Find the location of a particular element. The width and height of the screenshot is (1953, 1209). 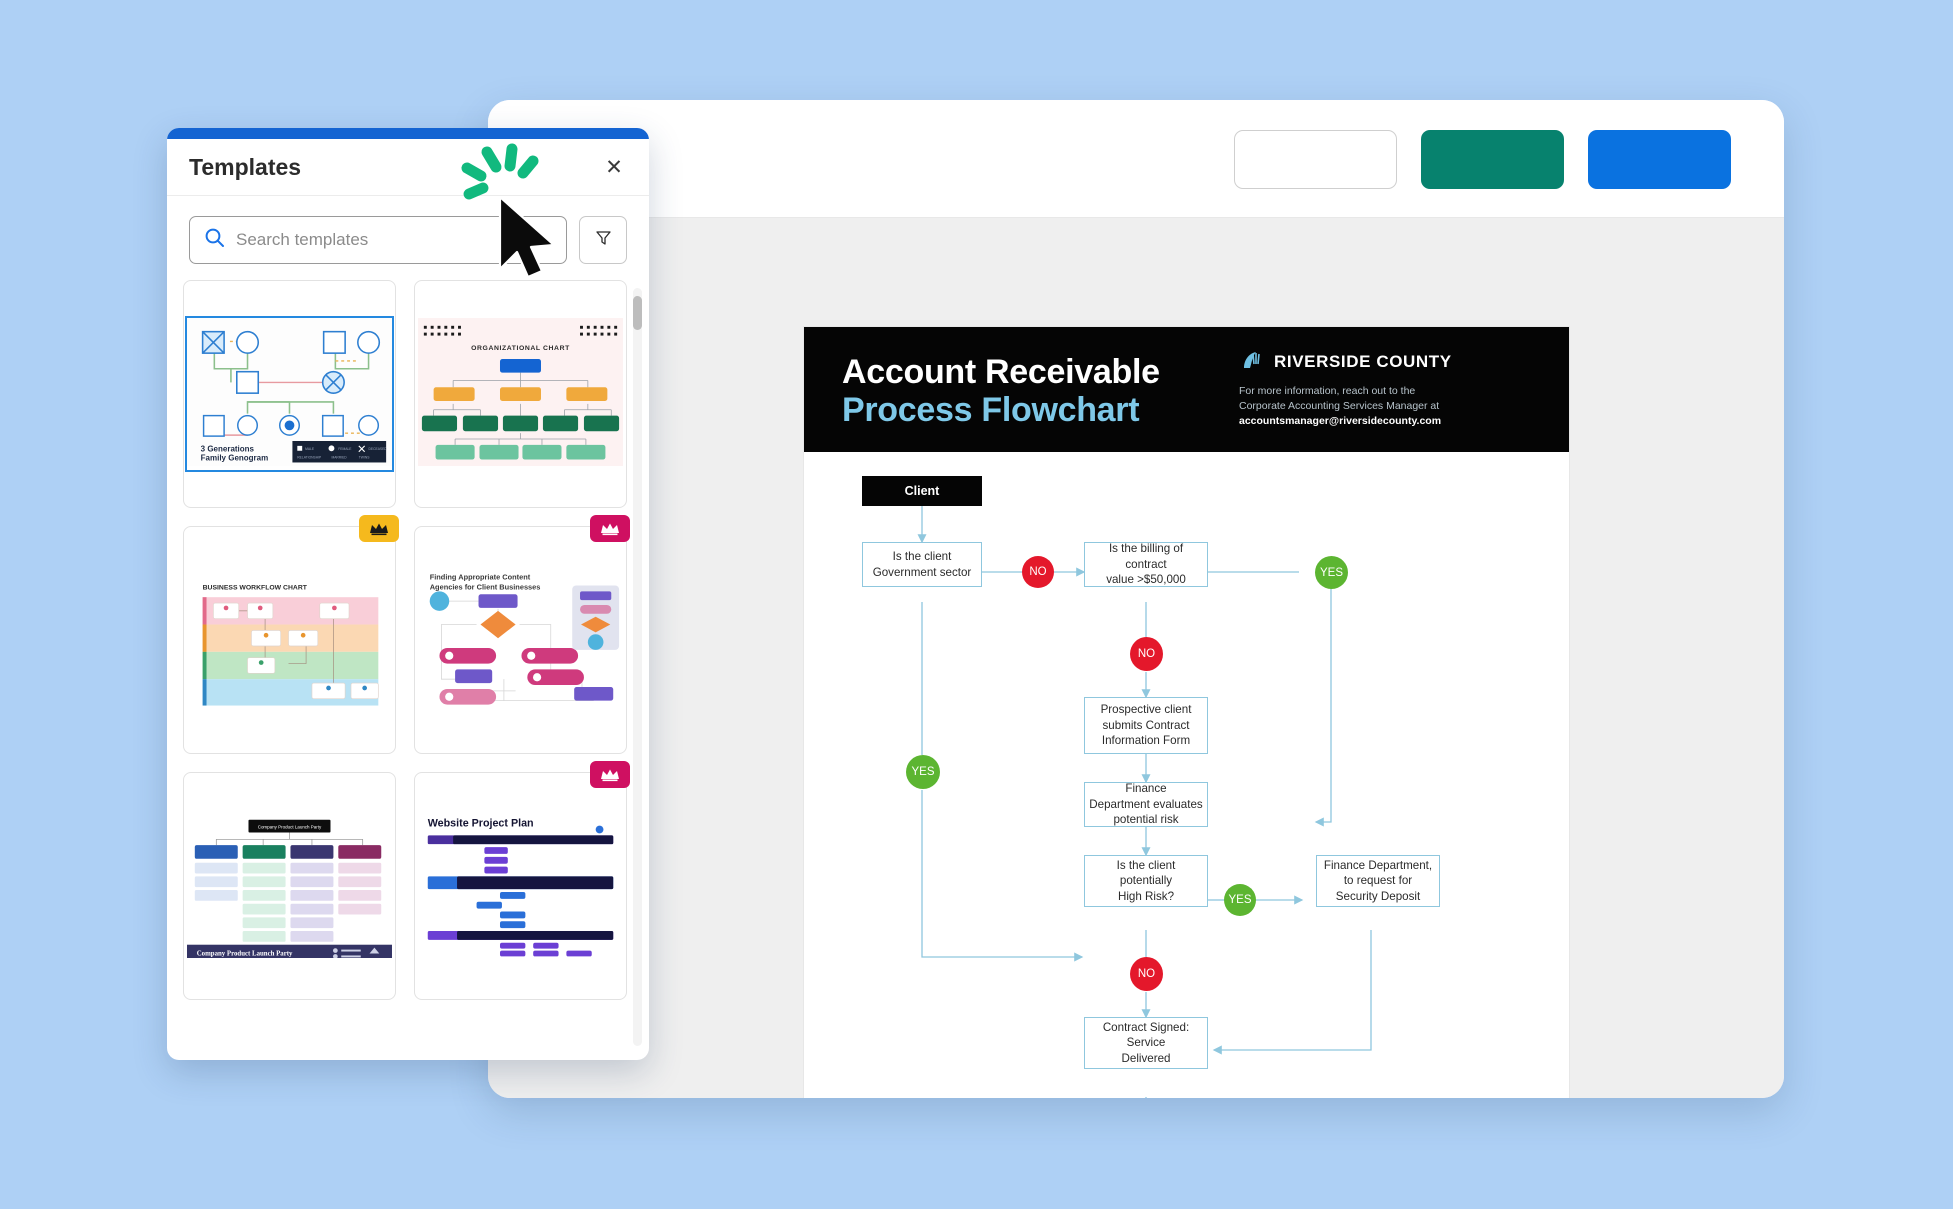

svg-text: TWINS is located at coordinates (364, 458).